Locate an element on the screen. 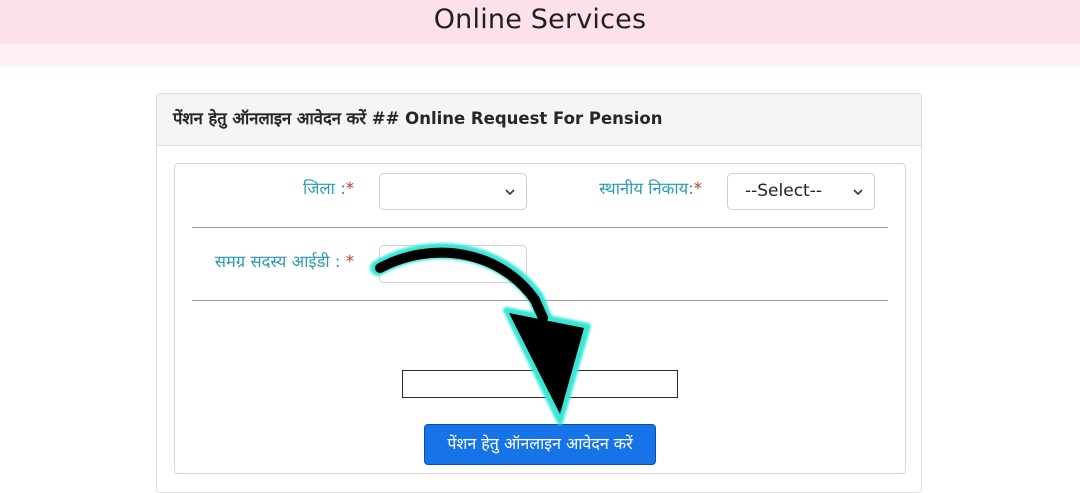  local-body-label-text: स्थानीय निकाय: is located at coordinates (646, 188).